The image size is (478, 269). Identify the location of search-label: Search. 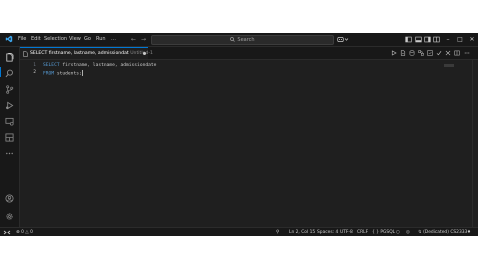
(246, 40).